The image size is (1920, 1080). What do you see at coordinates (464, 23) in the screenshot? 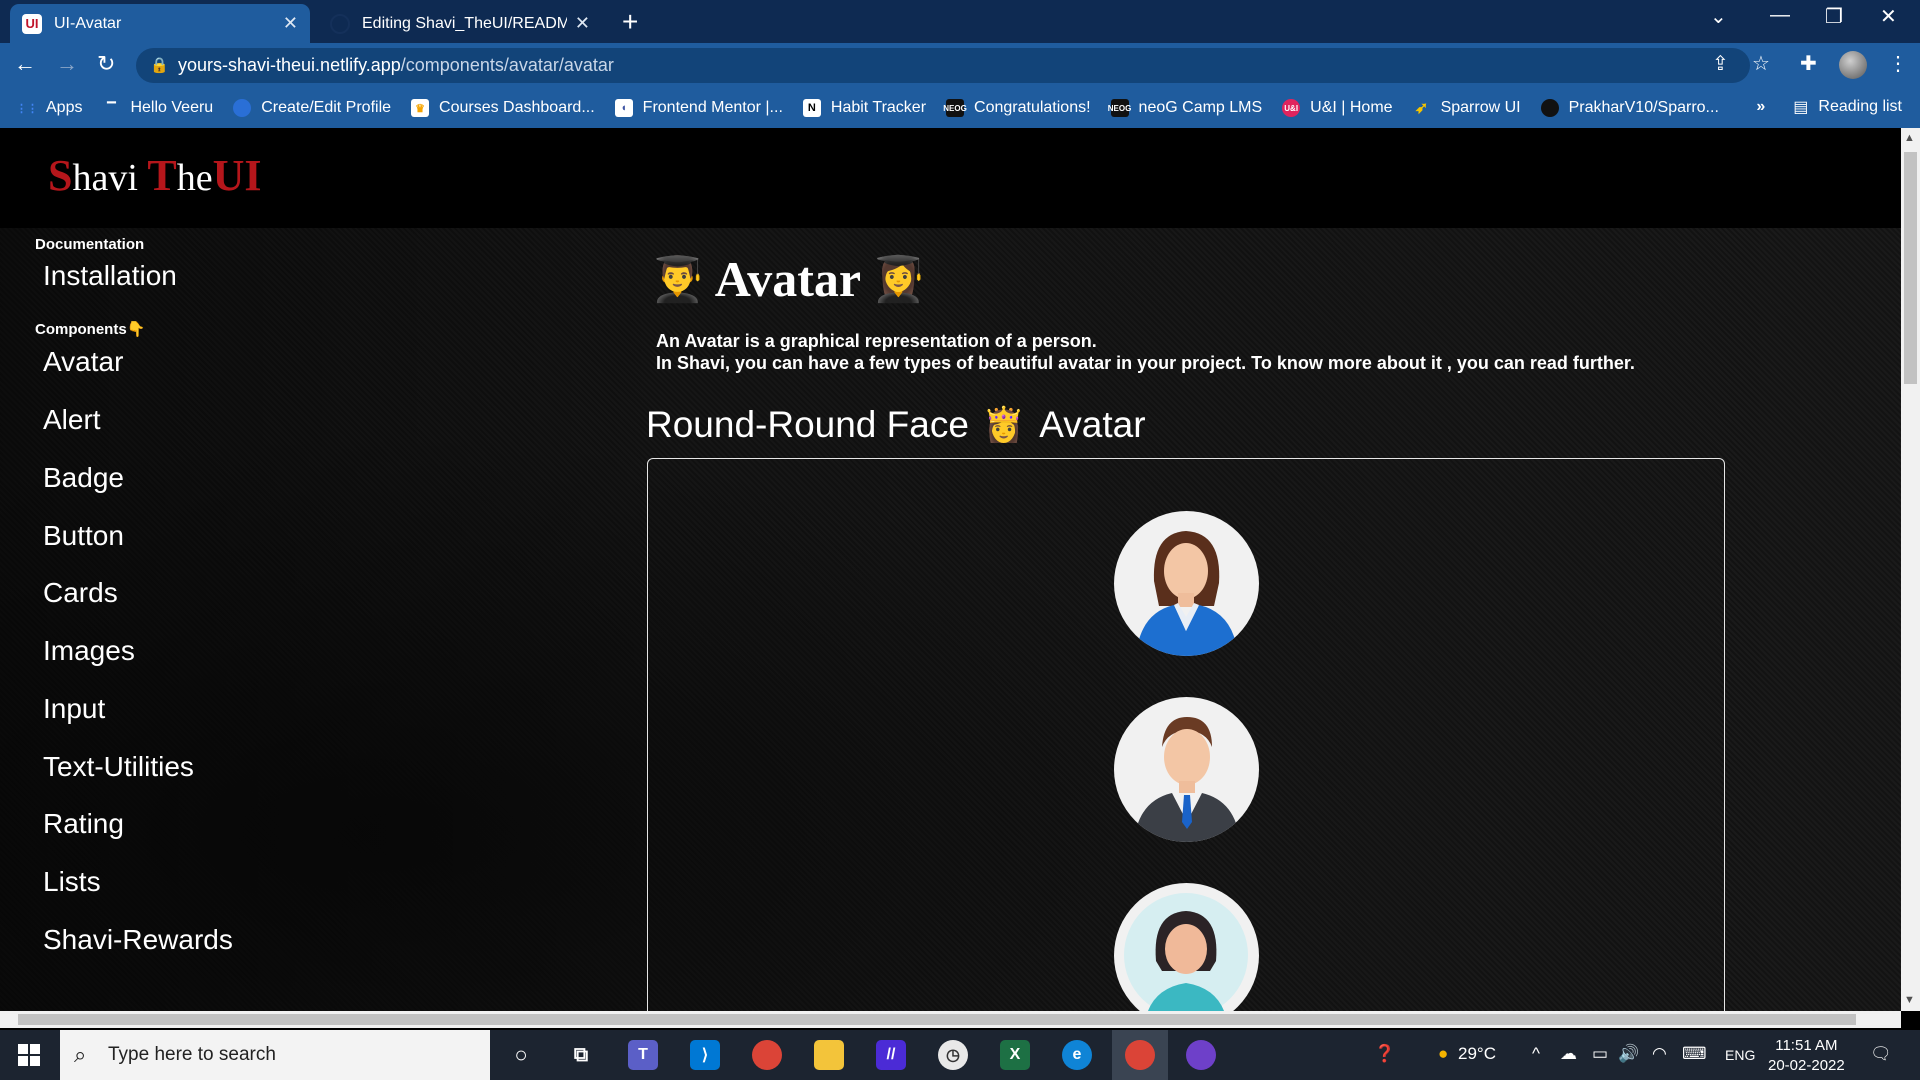
I see `tab-title: Editing Shavi_TheUI/README.md` at bounding box center [464, 23].